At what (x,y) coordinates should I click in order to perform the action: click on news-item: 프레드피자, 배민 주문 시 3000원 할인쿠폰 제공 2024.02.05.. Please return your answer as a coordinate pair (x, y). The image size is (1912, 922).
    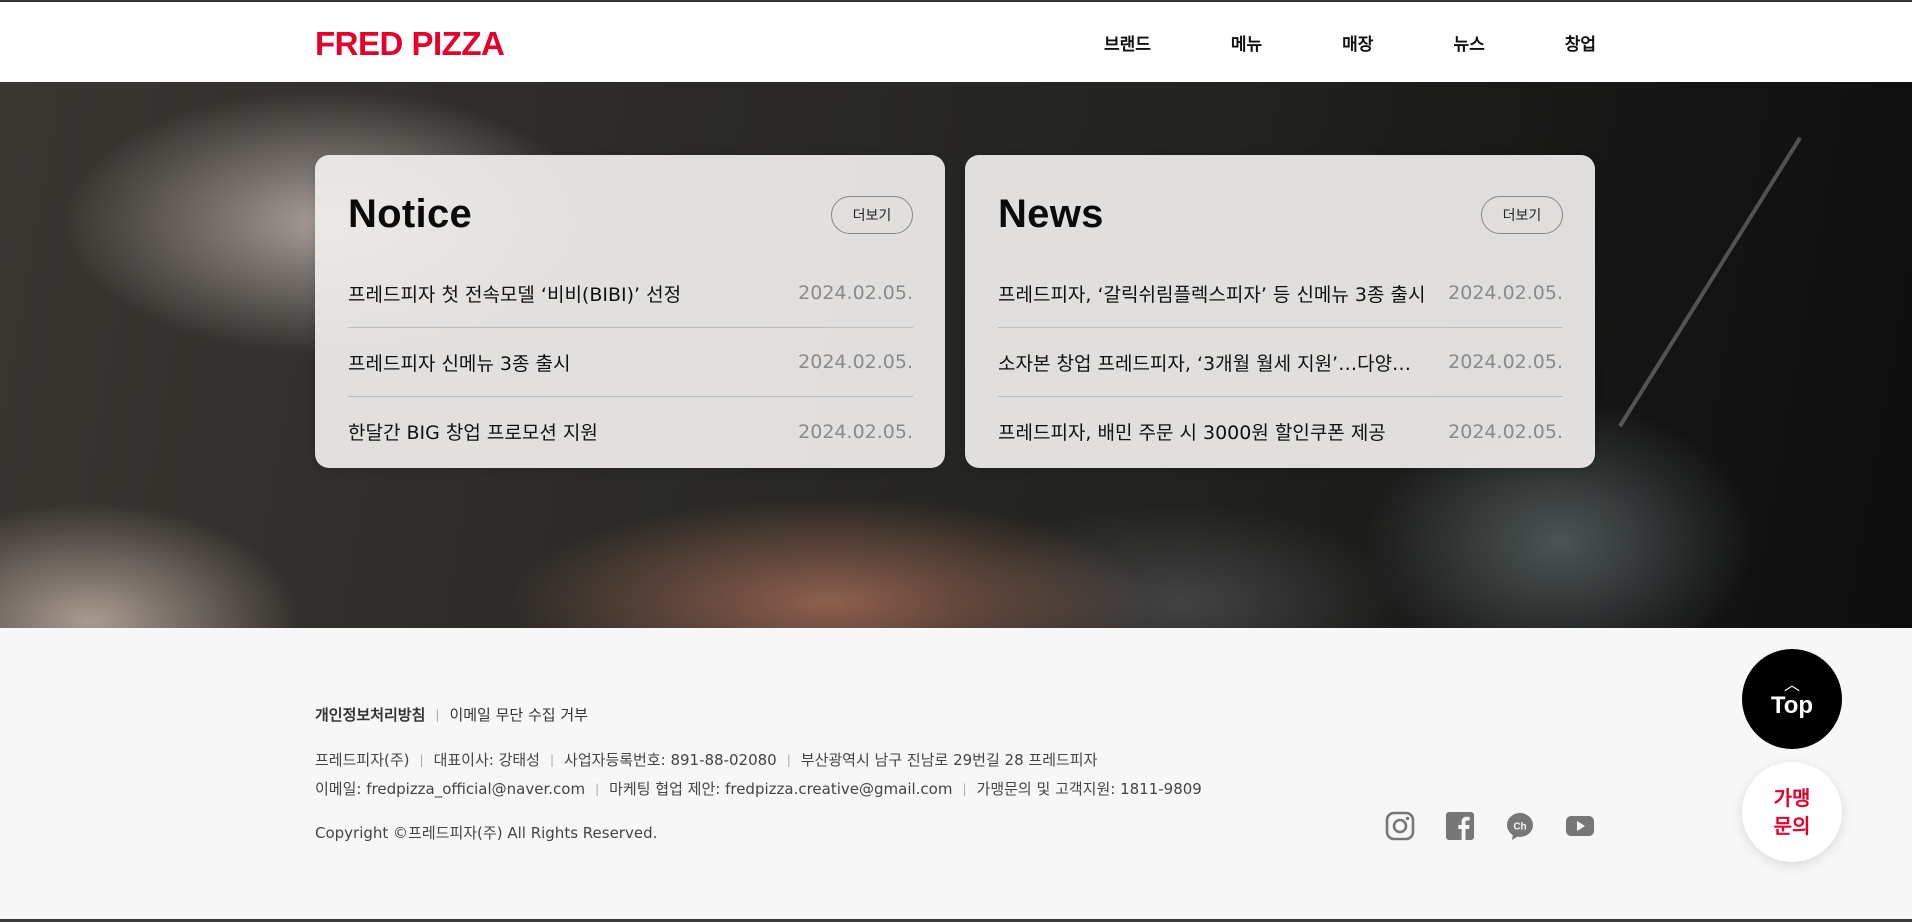
    Looking at the image, I should click on (1280, 431).